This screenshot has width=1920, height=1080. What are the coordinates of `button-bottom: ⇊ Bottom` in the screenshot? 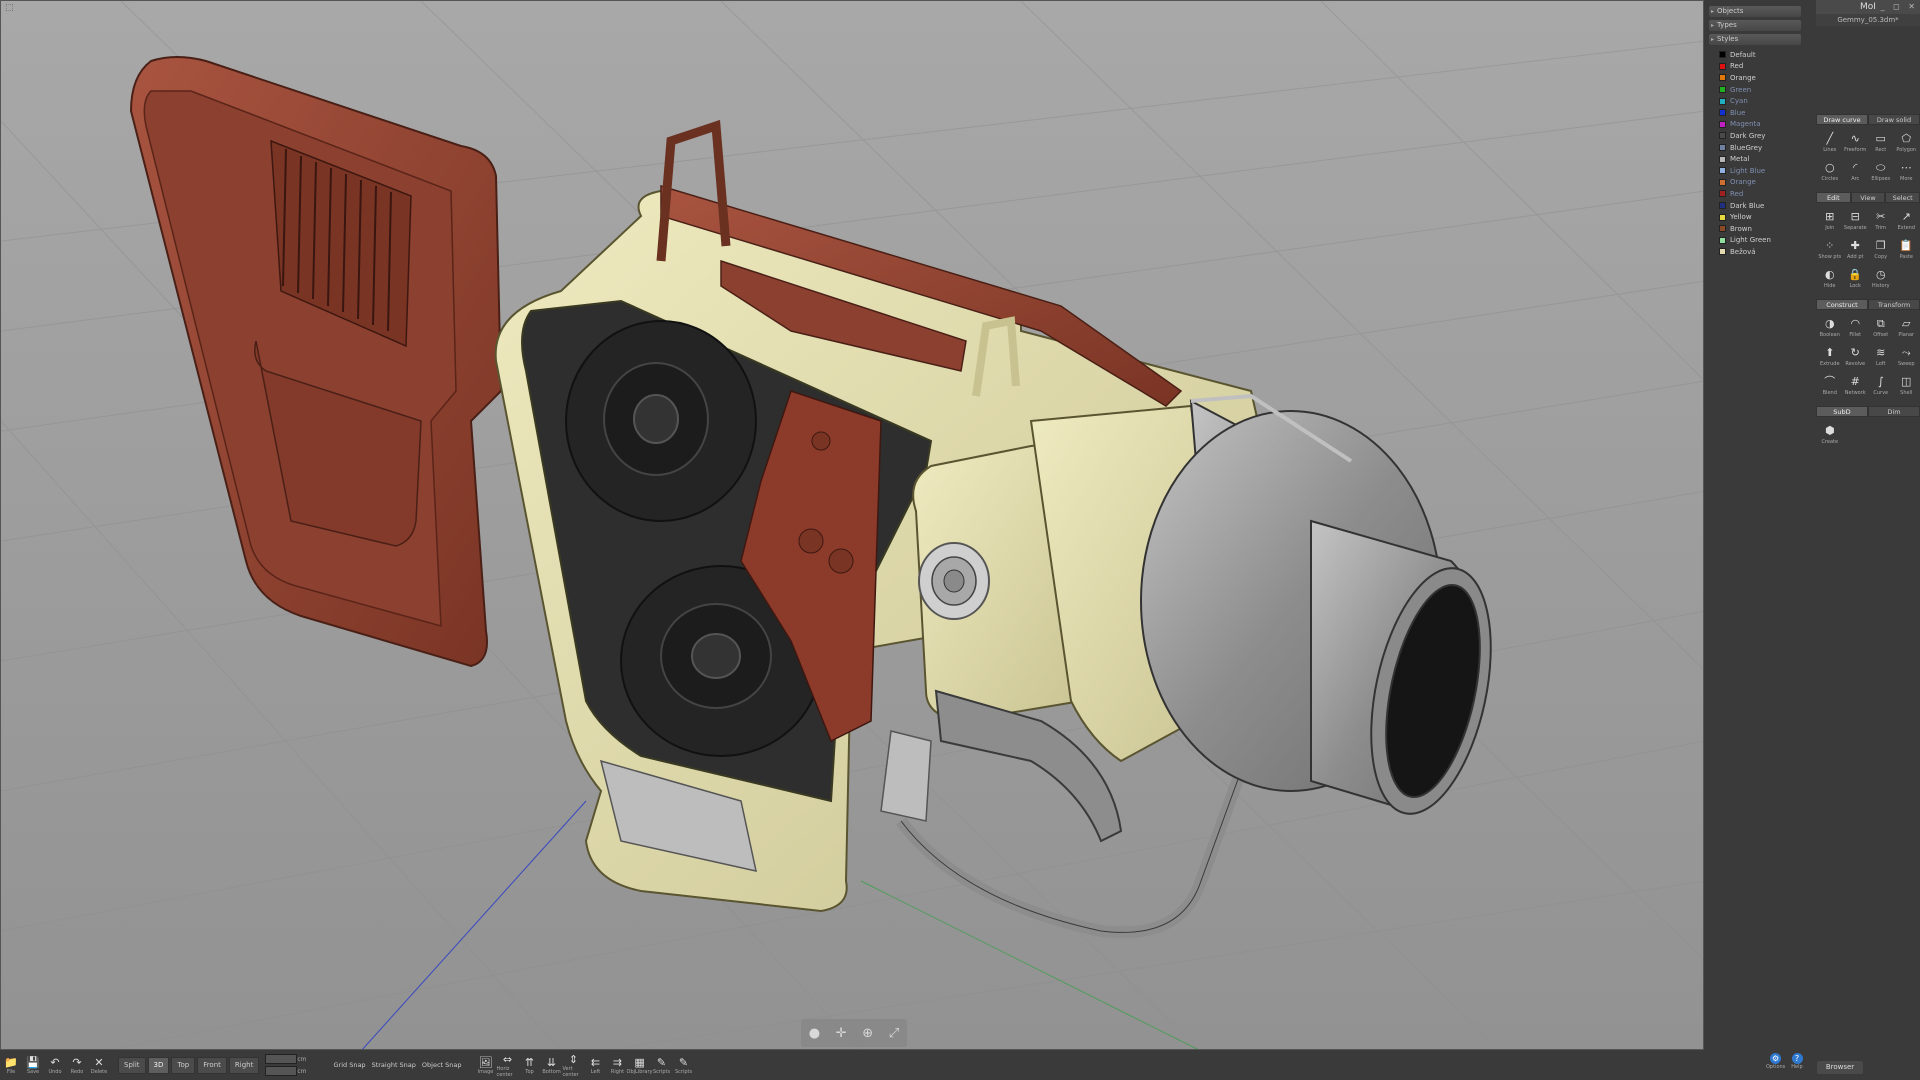 It's located at (552, 1065).